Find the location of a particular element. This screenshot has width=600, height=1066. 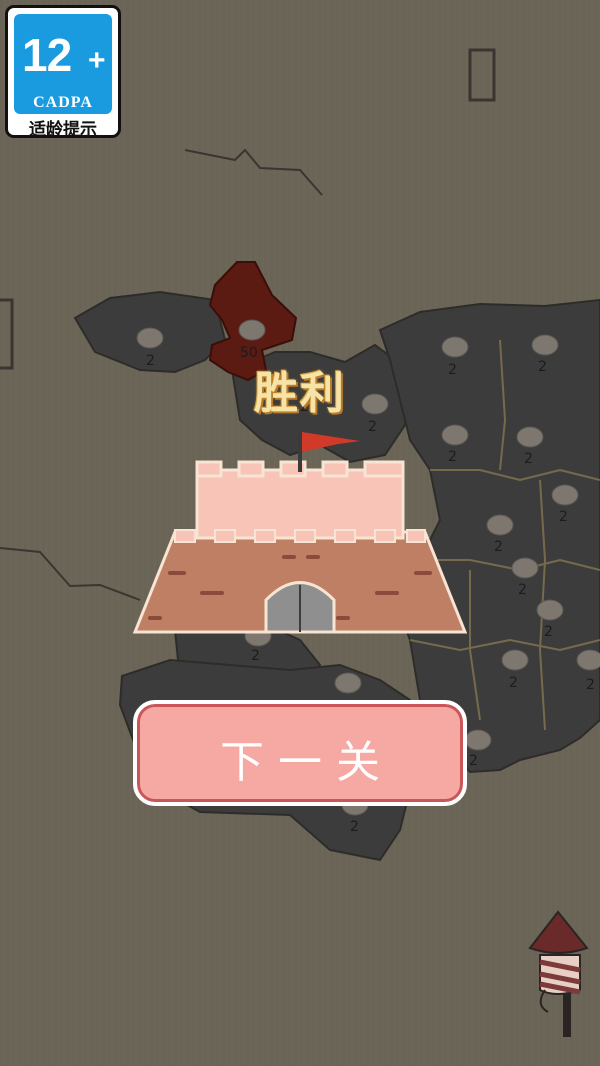

age-hint-label: 适龄提示 is located at coordinates (63, 129).